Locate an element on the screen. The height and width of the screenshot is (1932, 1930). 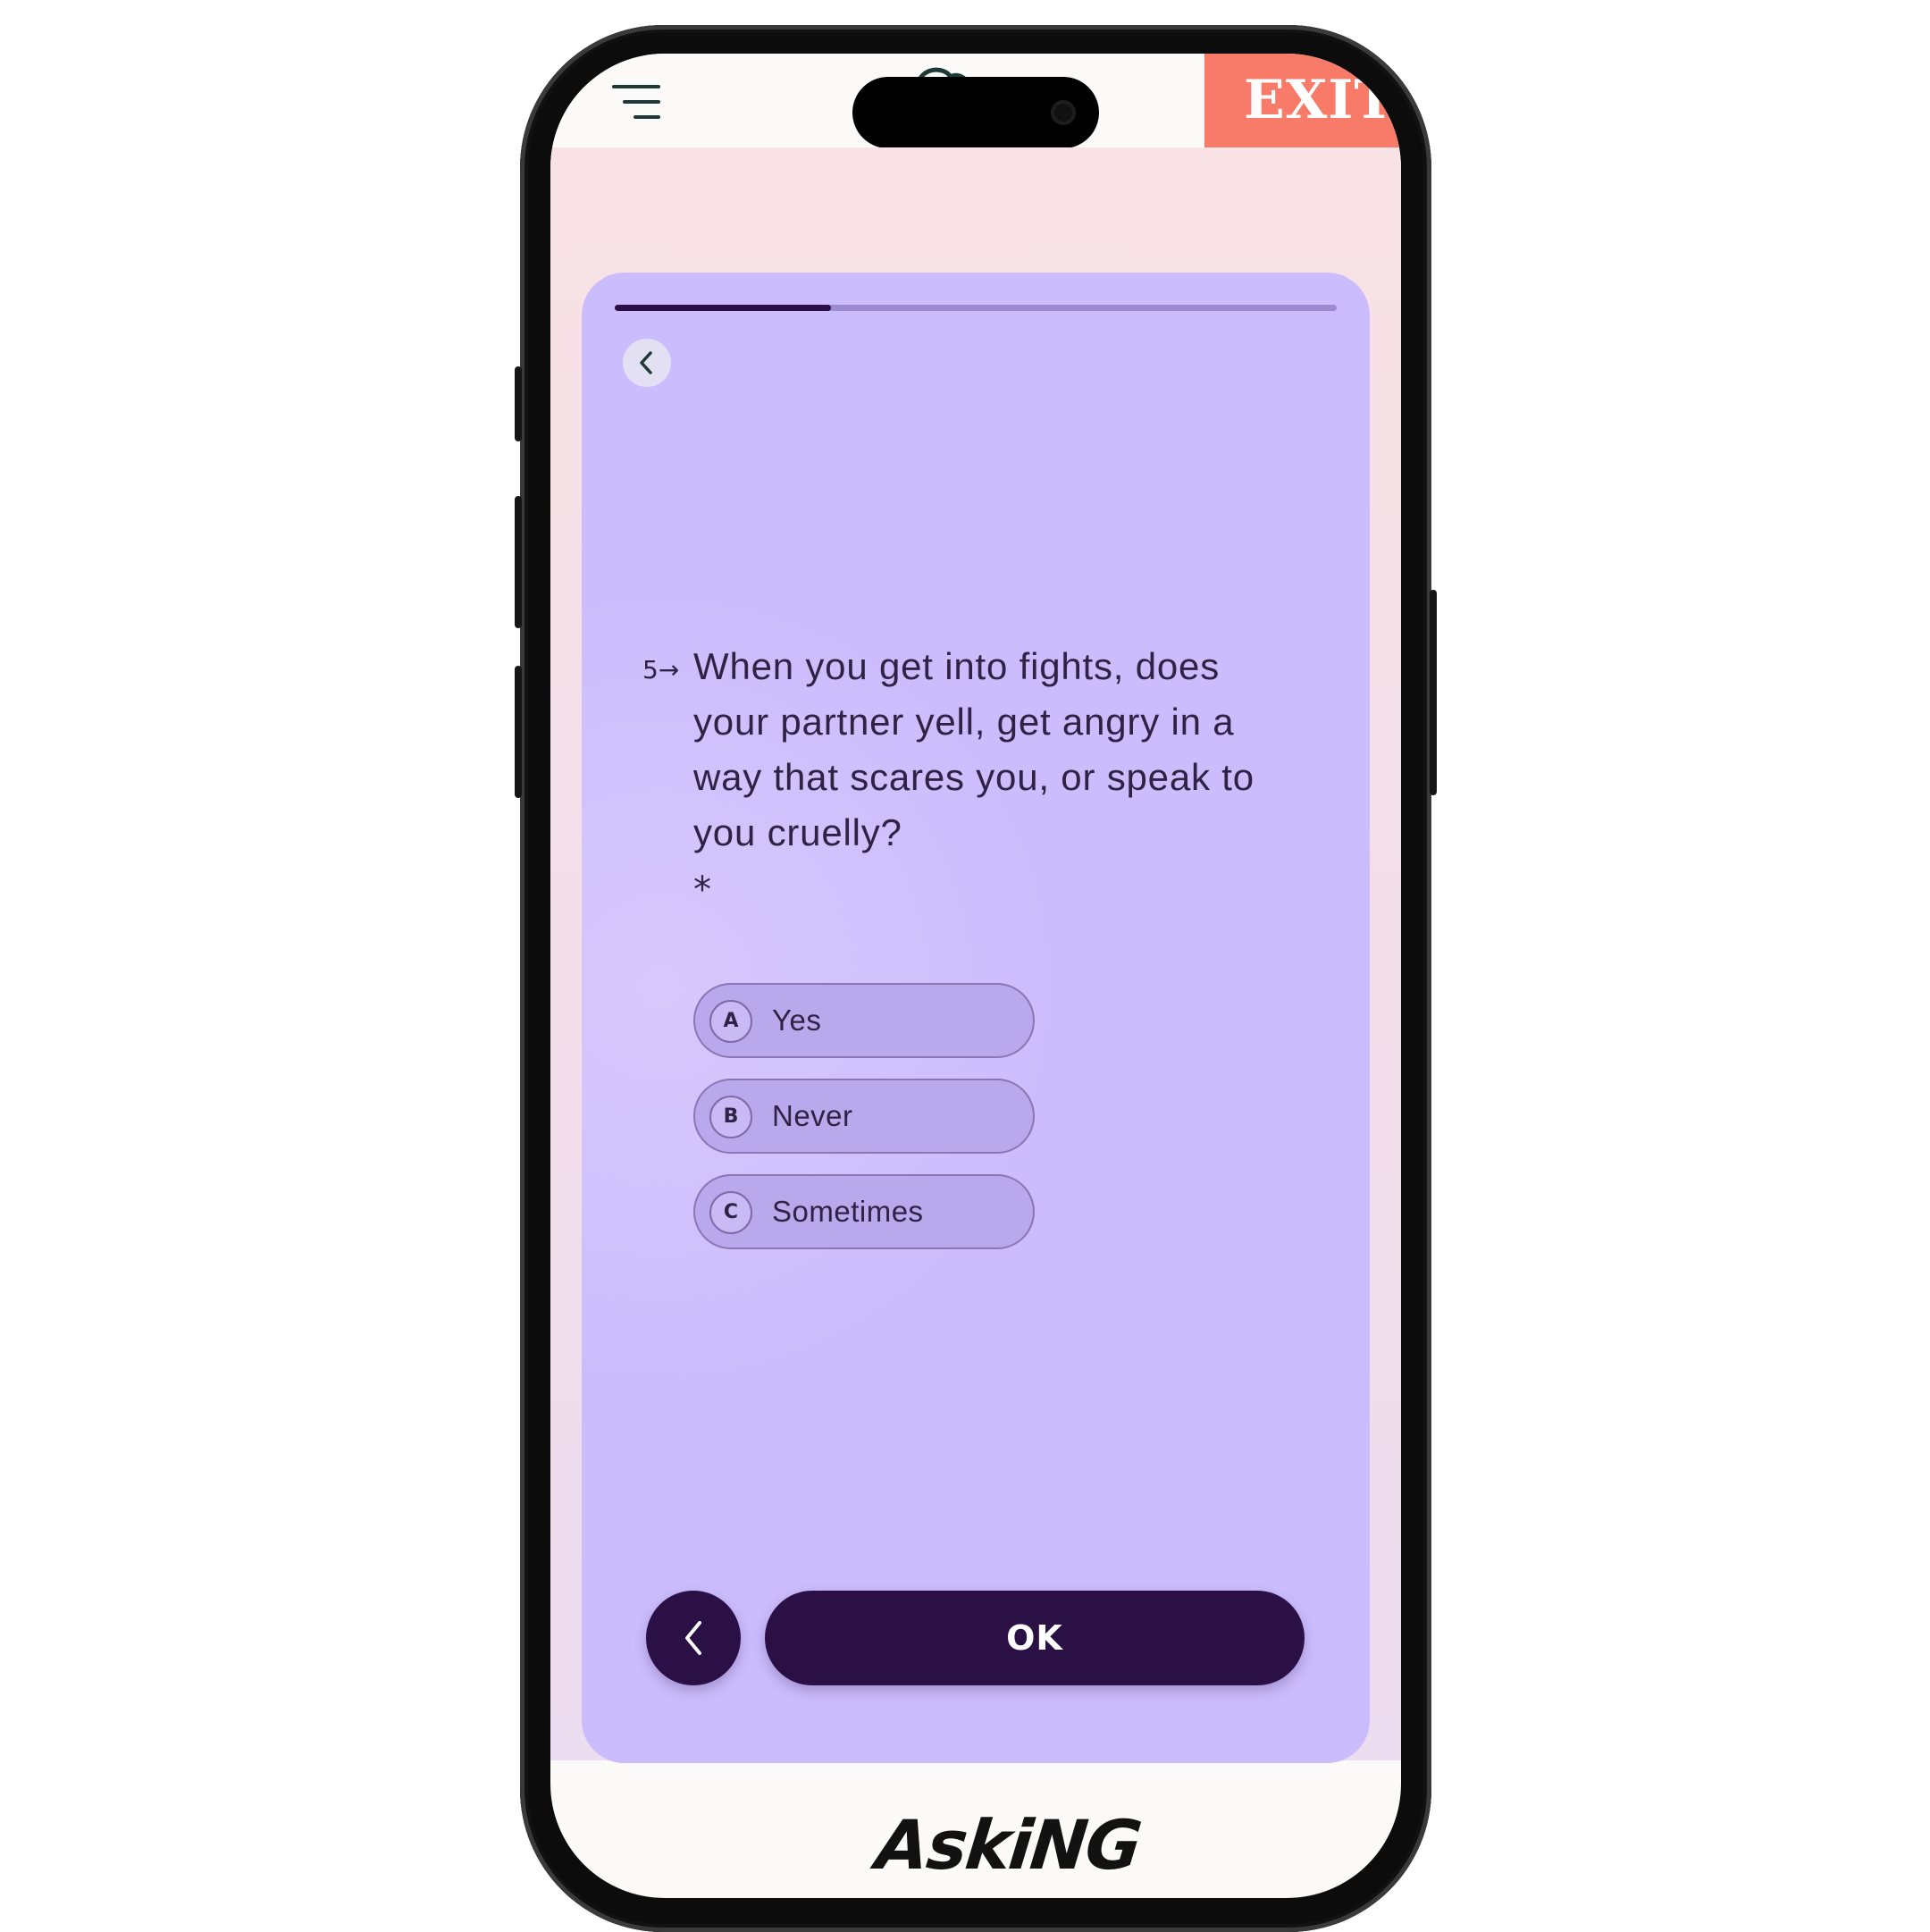
camera-icon is located at coordinates (1063, 112).